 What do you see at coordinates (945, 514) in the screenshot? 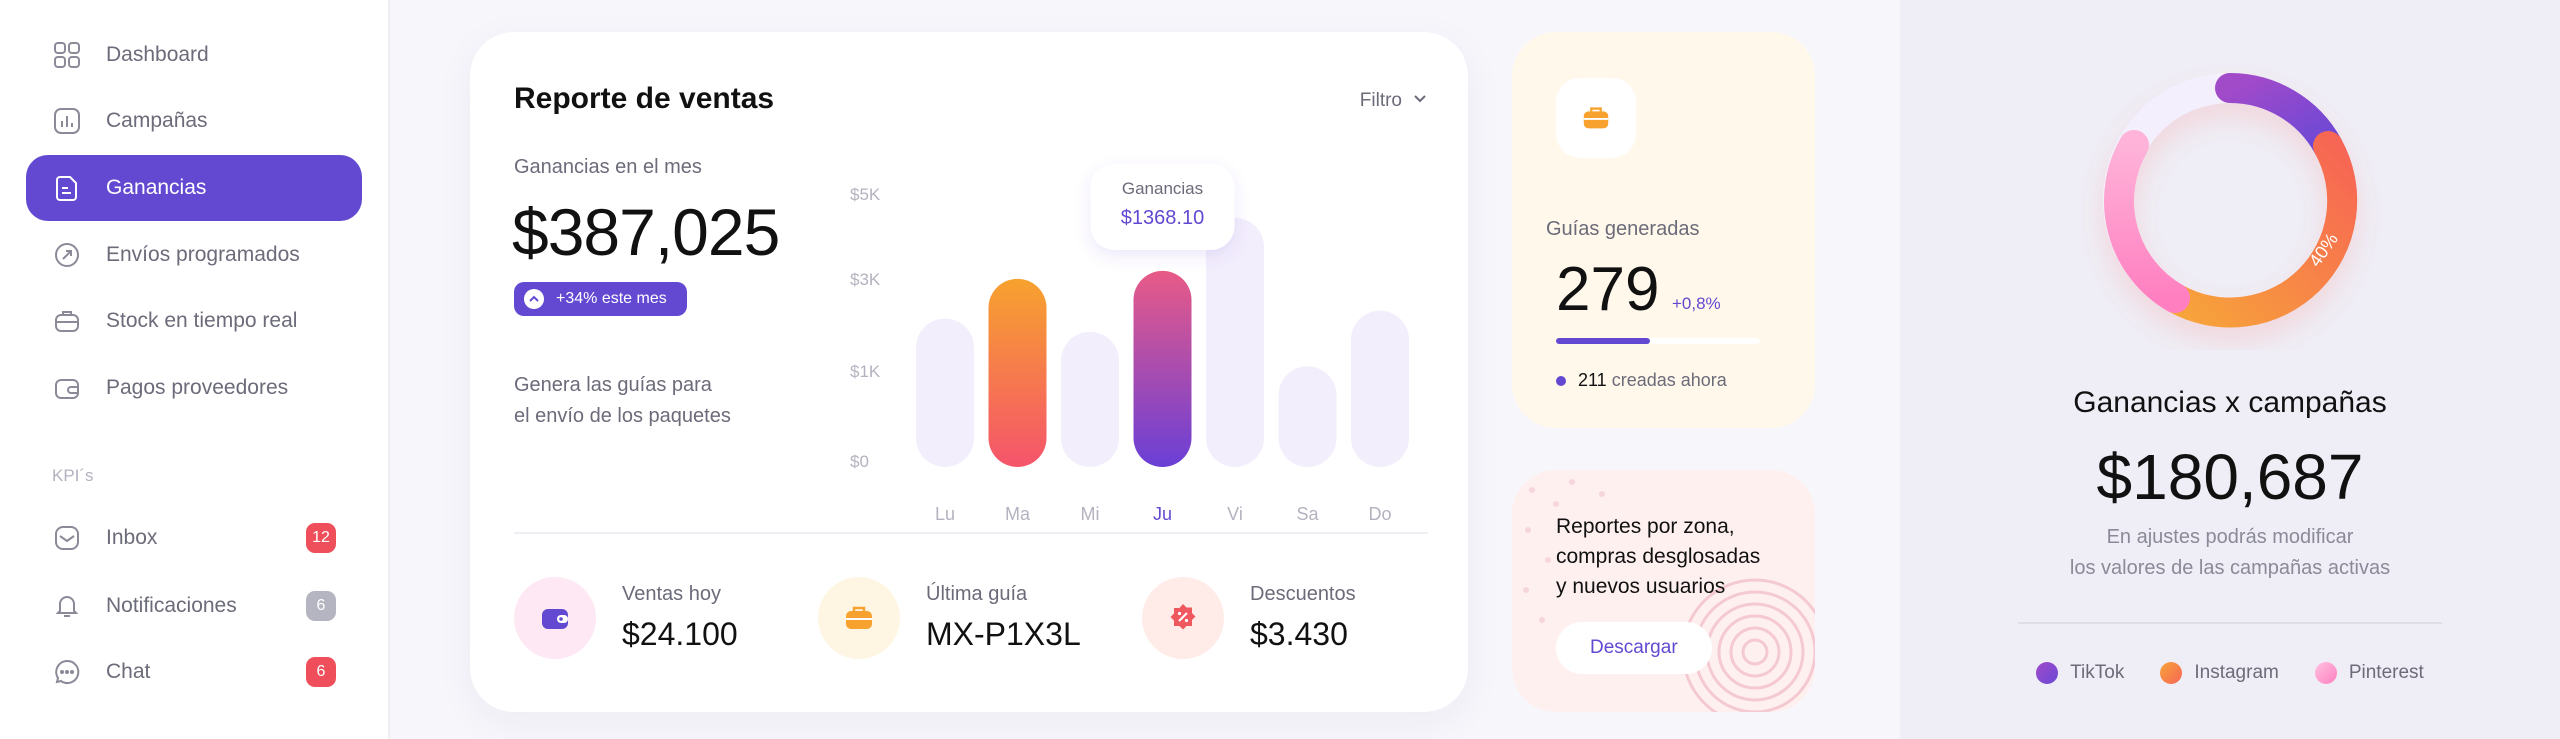
I see `x-tick-label: Lu` at bounding box center [945, 514].